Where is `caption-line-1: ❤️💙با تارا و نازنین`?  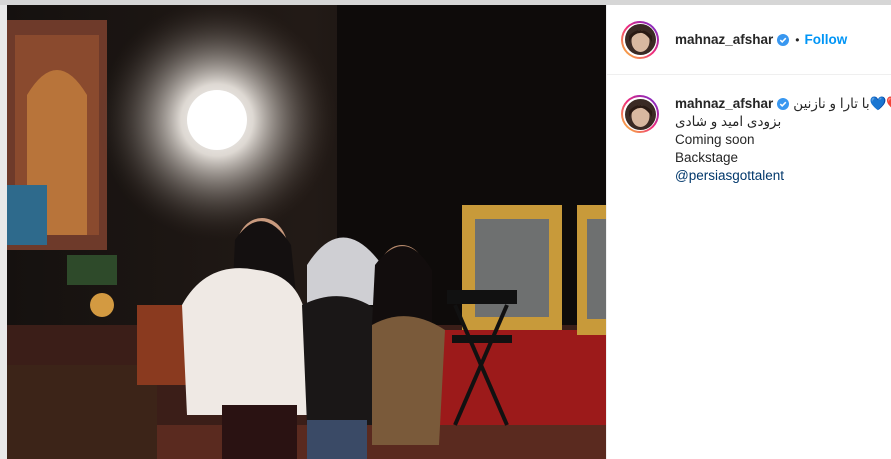
caption-line-1: ❤️💙با تارا و نازنین is located at coordinates (842, 103).